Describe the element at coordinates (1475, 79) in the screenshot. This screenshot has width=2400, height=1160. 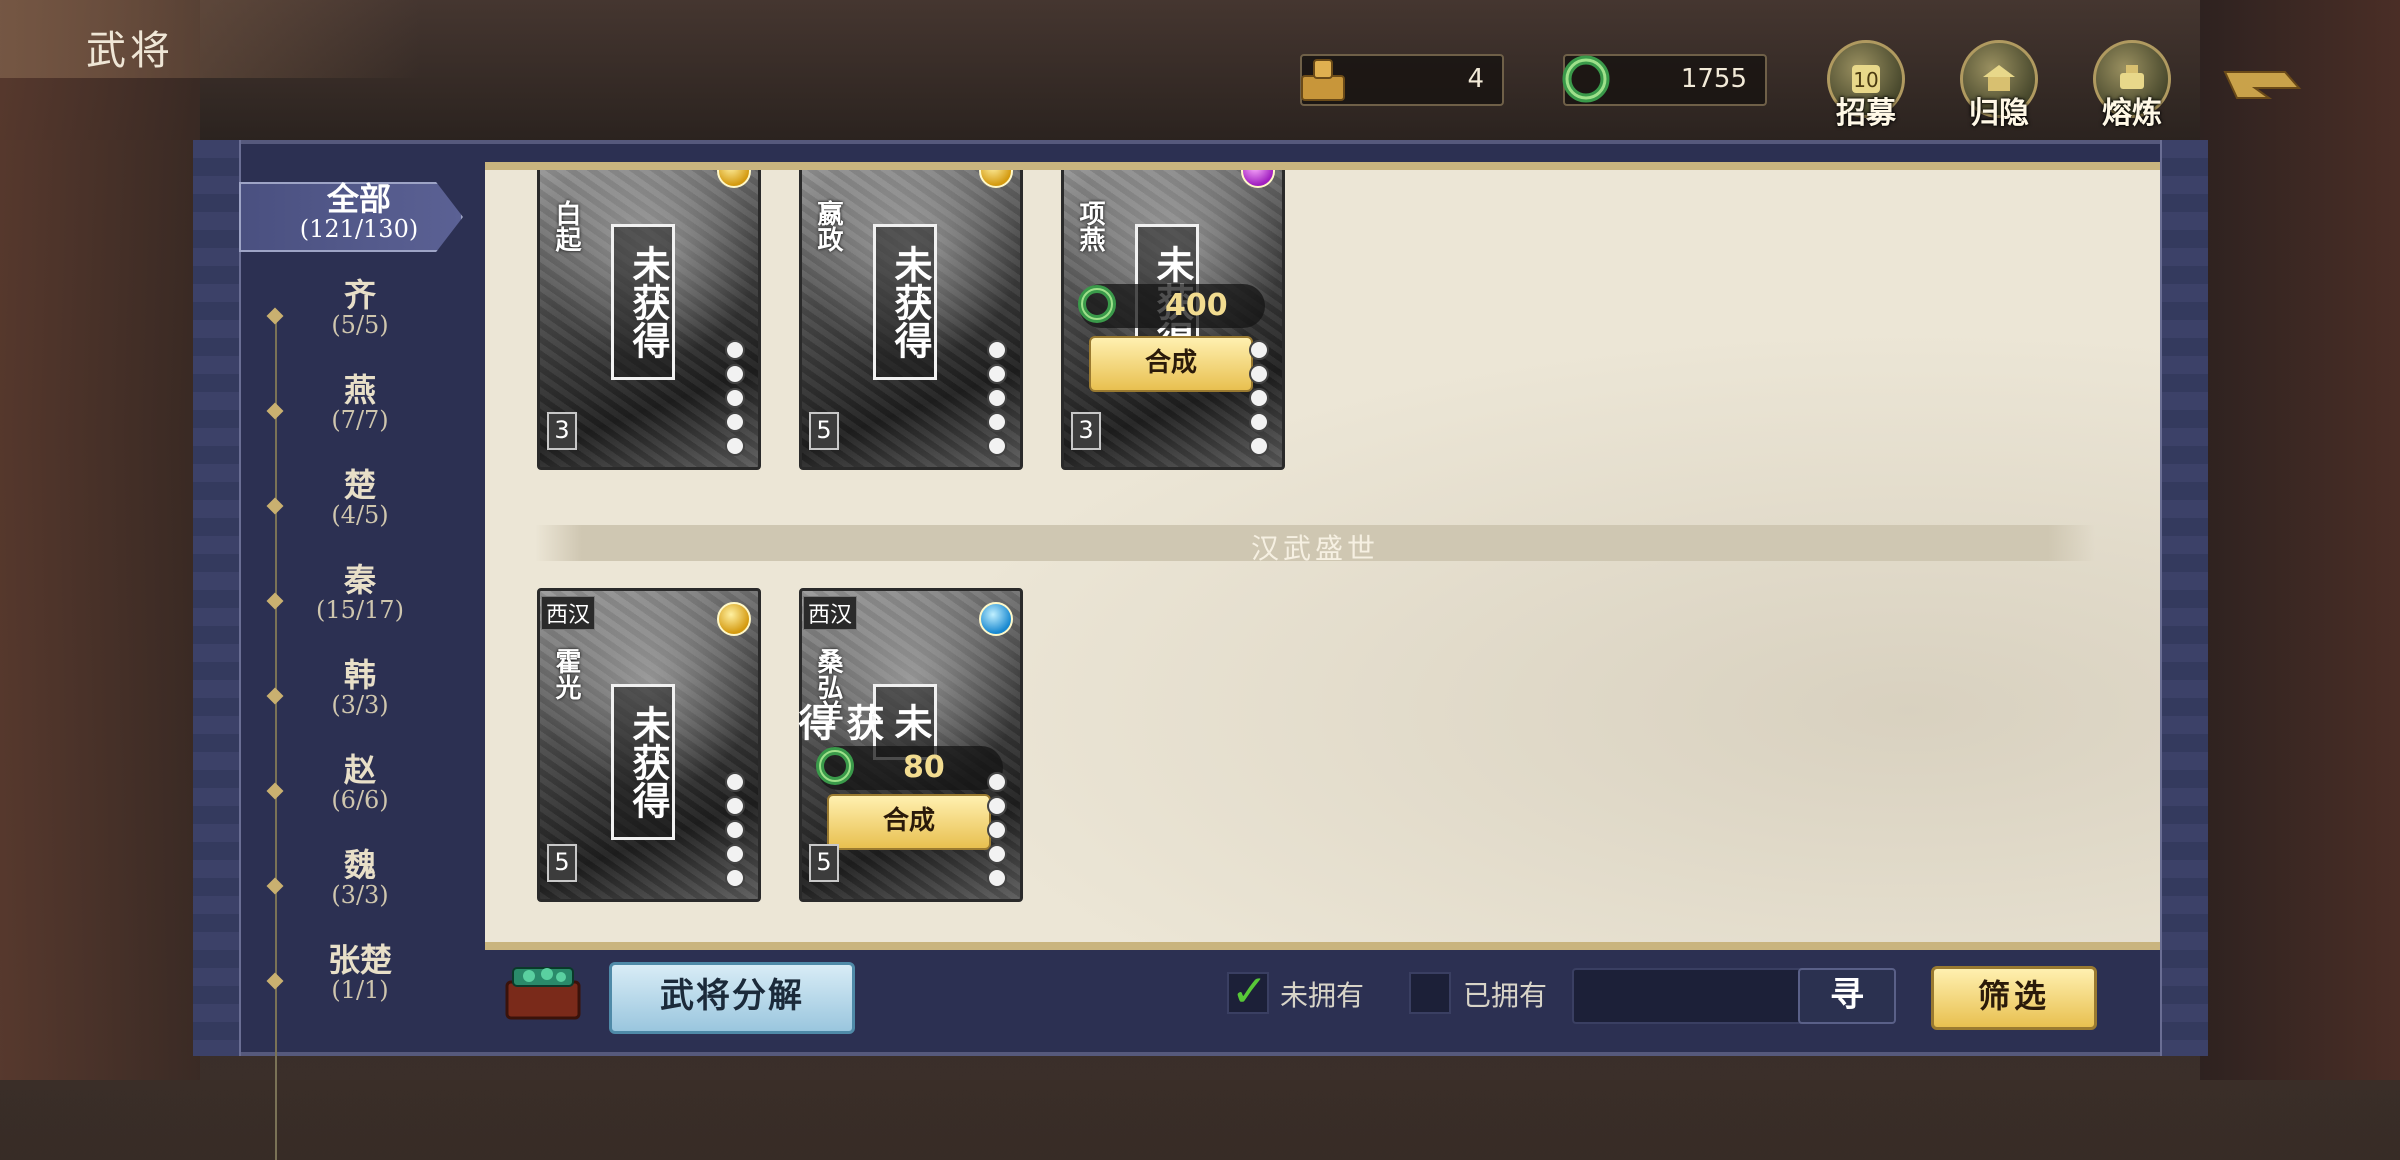
I see `token-count: 4` at that location.